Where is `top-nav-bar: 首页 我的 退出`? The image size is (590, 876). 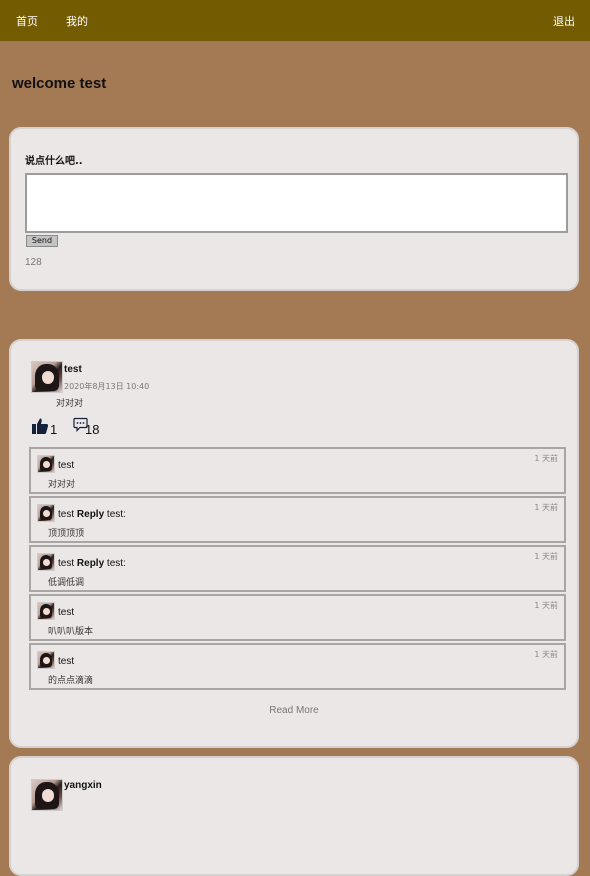 top-nav-bar: 首页 我的 退出 is located at coordinates (295, 20).